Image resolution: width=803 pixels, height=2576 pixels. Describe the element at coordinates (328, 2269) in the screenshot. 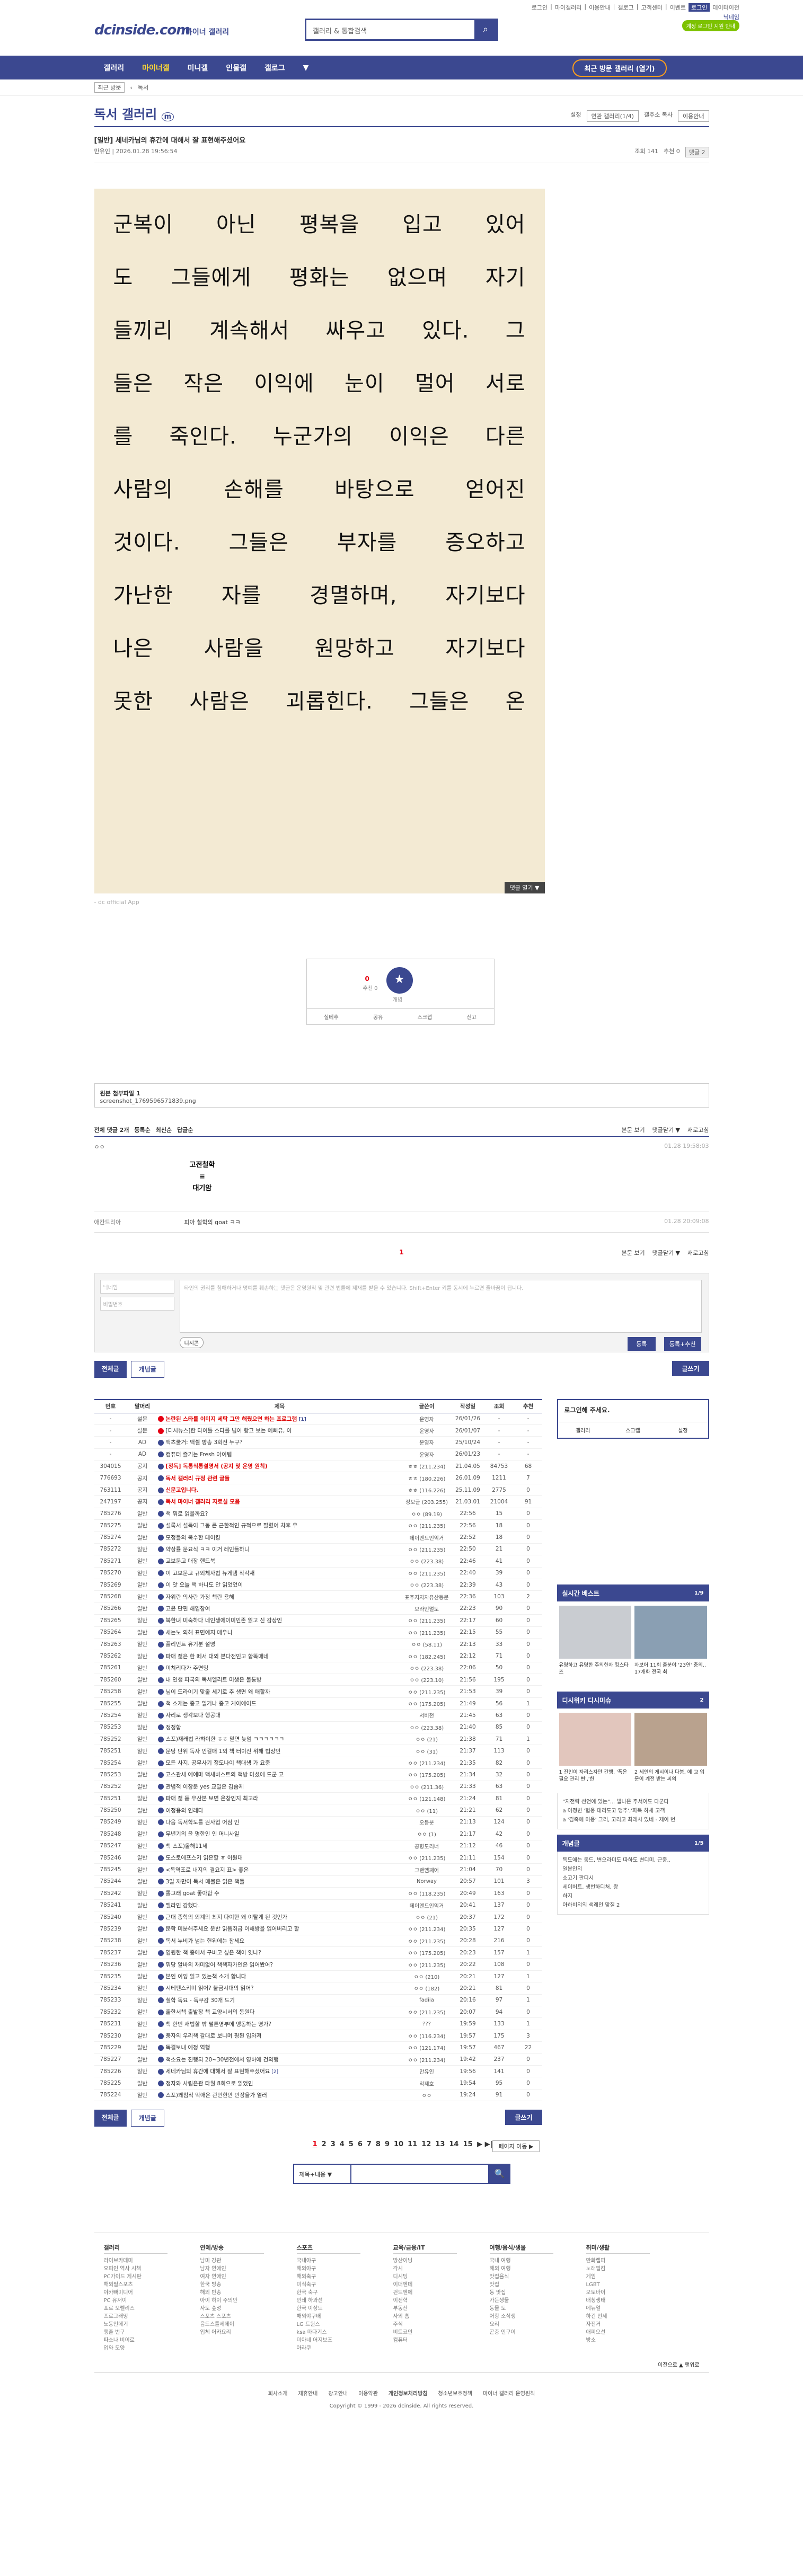

I see `footer-link: 해외야구` at that location.